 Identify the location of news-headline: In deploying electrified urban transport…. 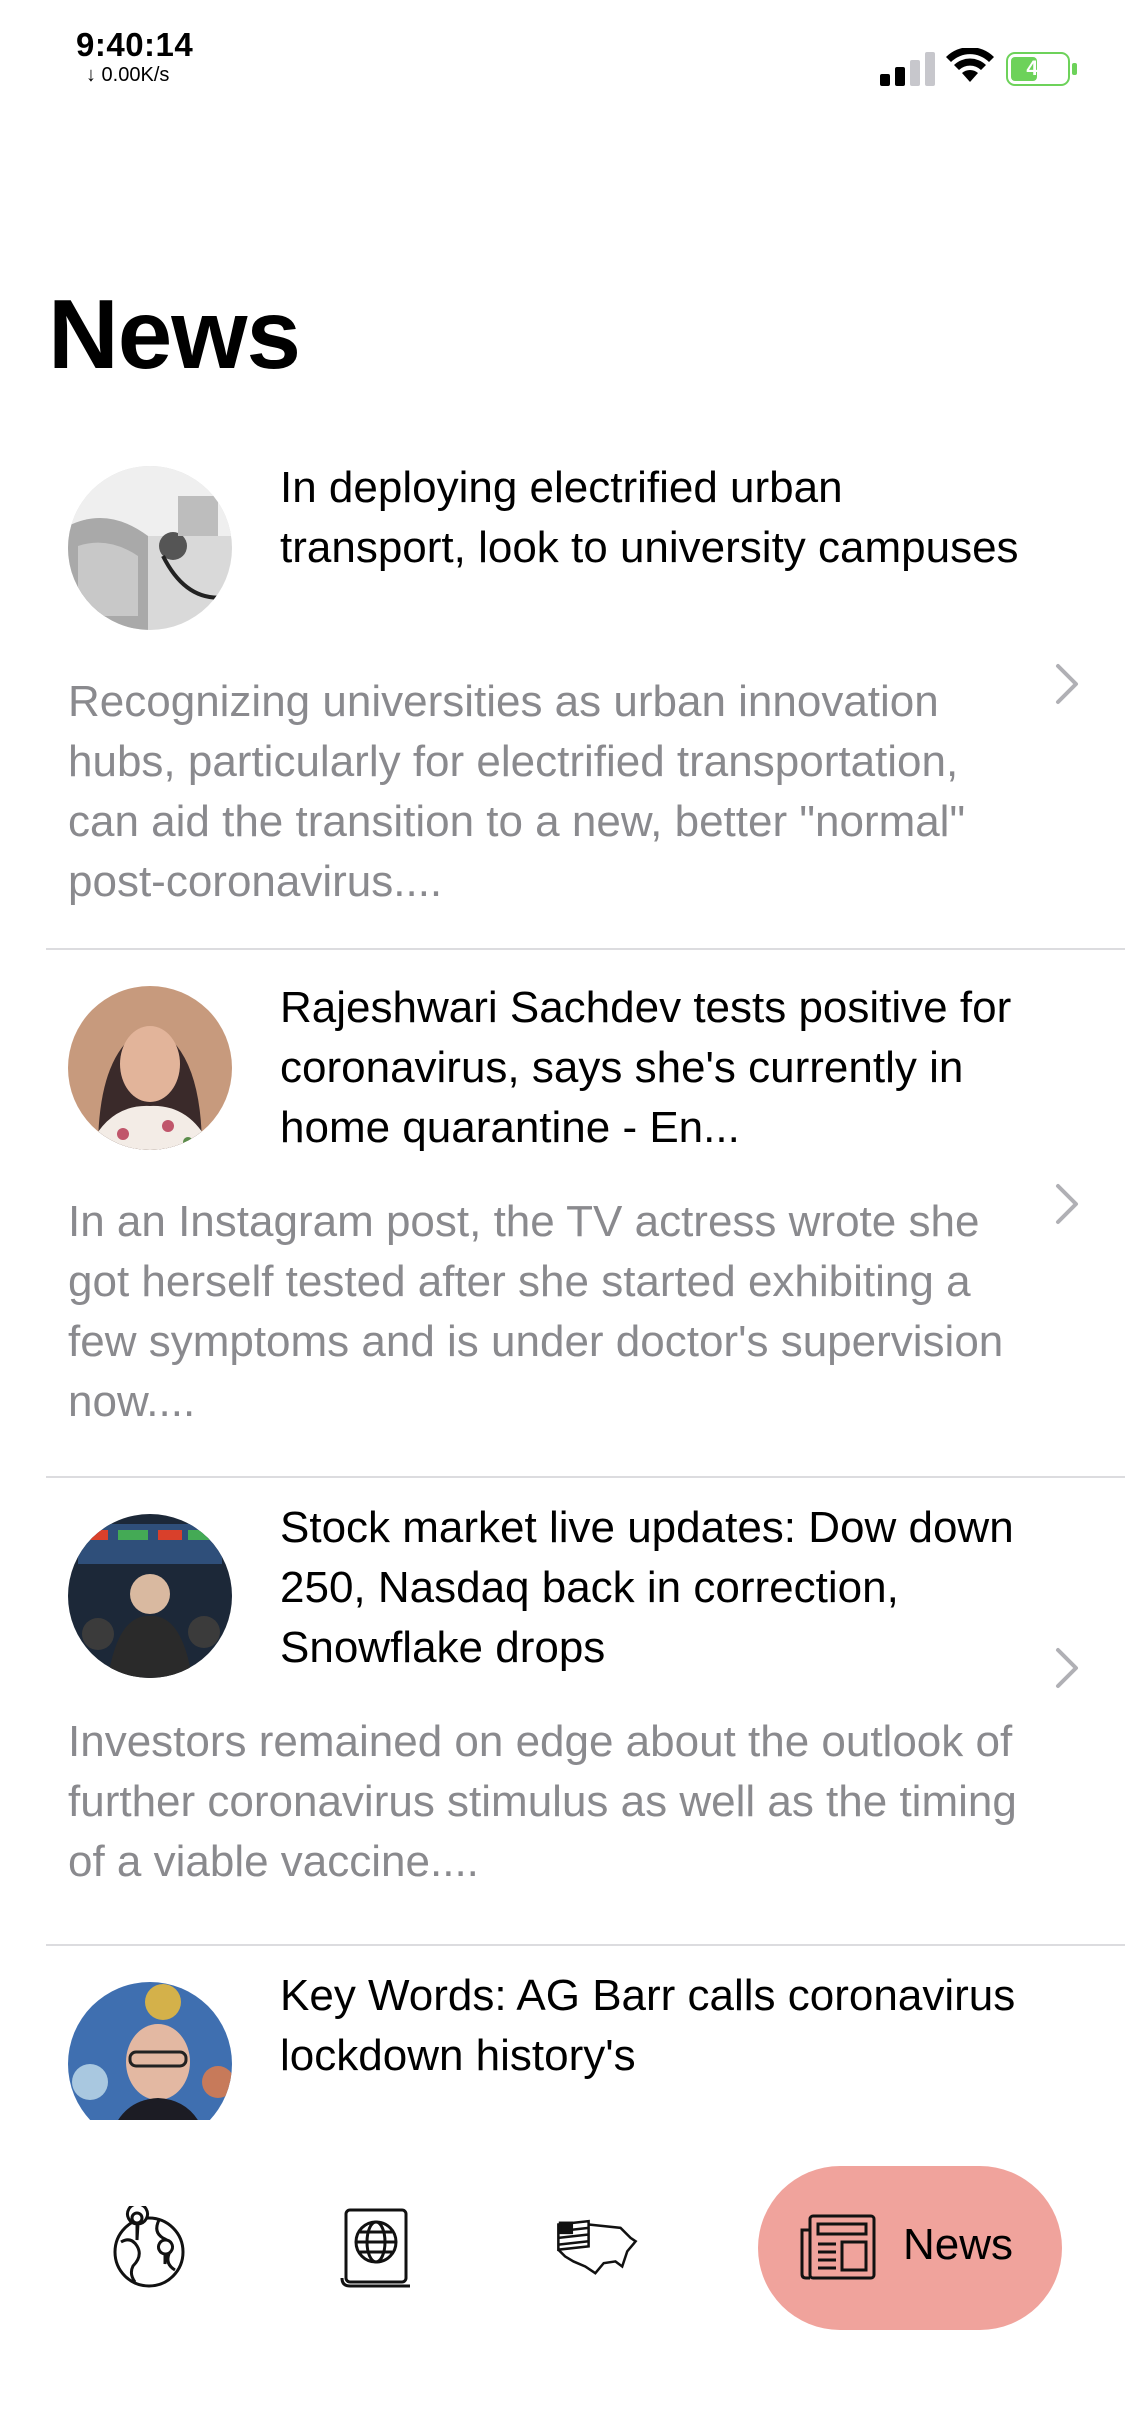
(649, 517).